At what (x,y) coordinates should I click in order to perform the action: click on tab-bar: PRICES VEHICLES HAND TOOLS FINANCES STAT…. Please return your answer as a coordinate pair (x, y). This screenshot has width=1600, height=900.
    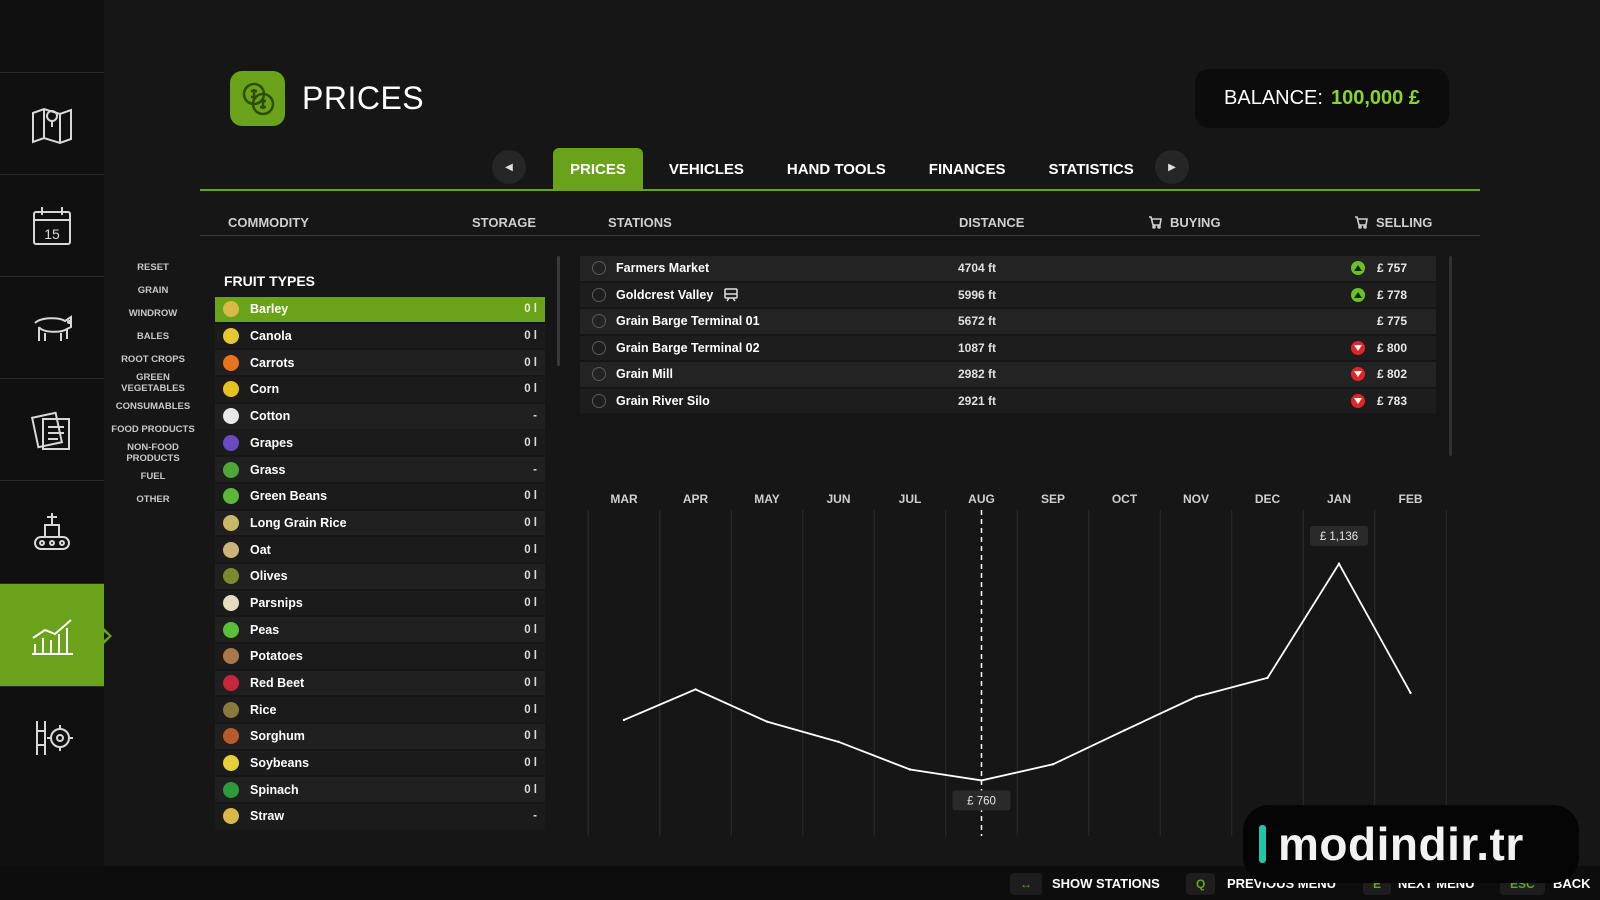
    Looking at the image, I should click on (856, 169).